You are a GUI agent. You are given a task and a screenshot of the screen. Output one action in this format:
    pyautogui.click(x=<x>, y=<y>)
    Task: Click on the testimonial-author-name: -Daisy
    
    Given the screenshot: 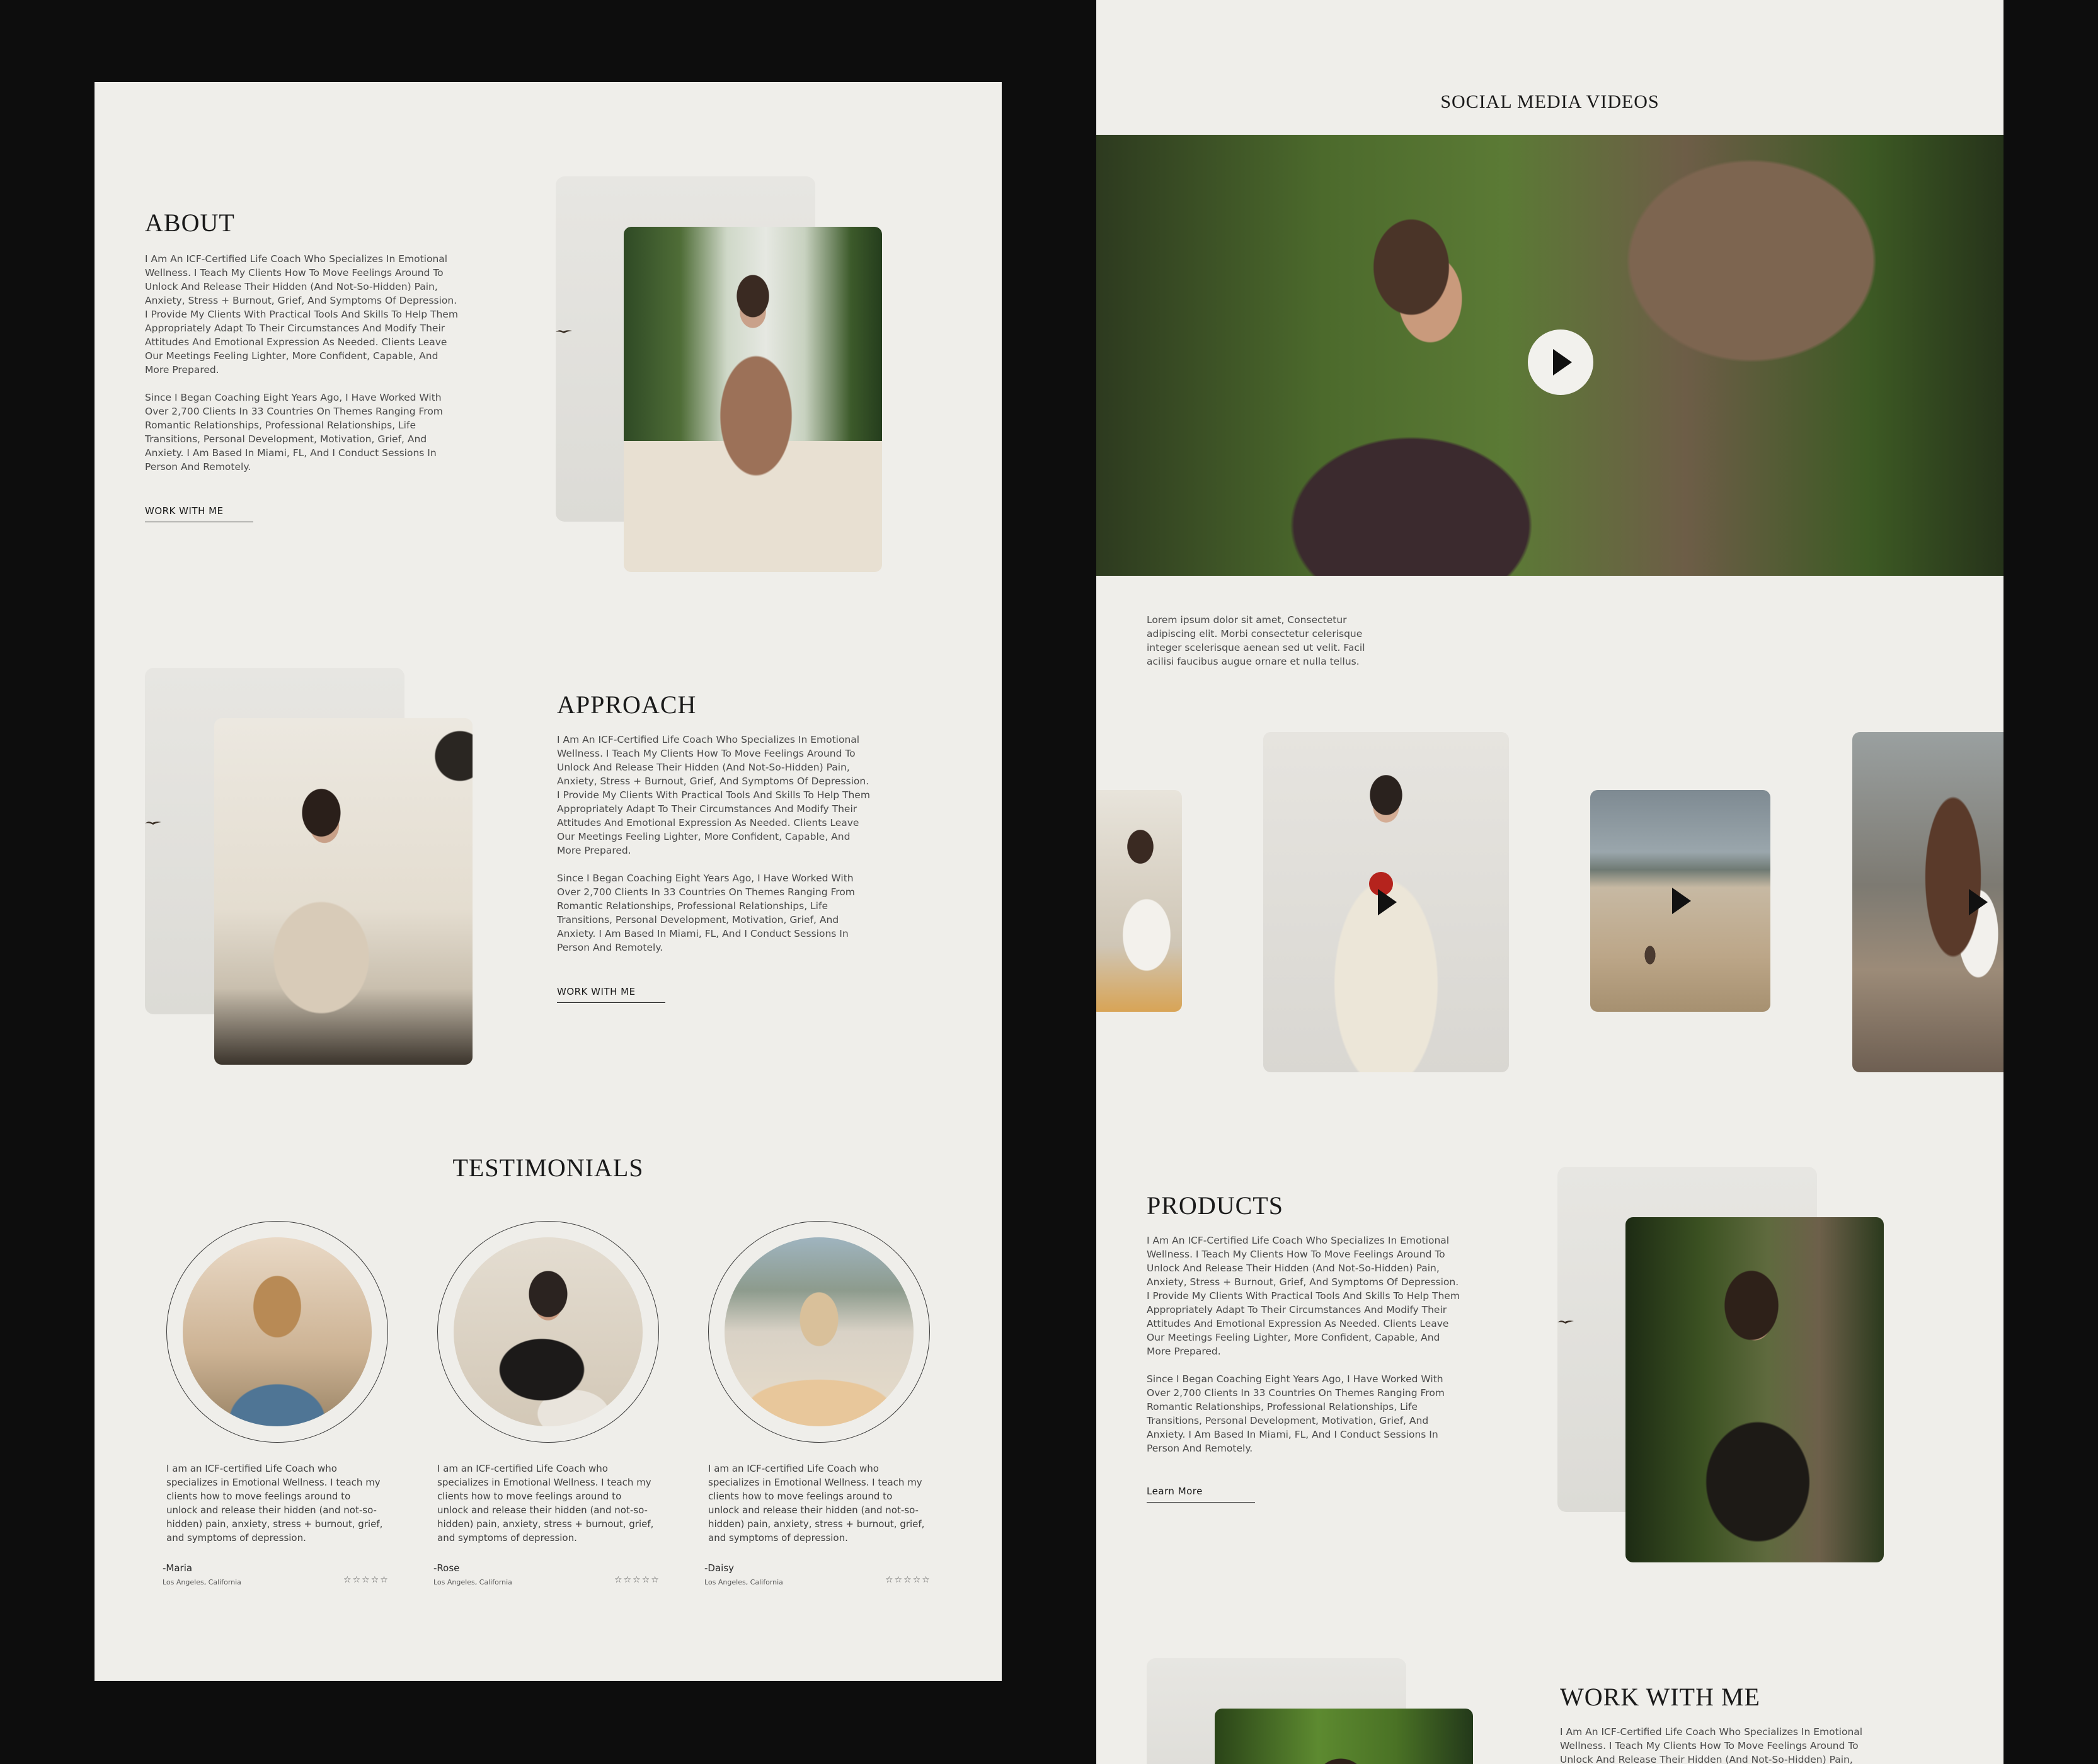 What is the action you would take?
    pyautogui.click(x=719, y=1568)
    